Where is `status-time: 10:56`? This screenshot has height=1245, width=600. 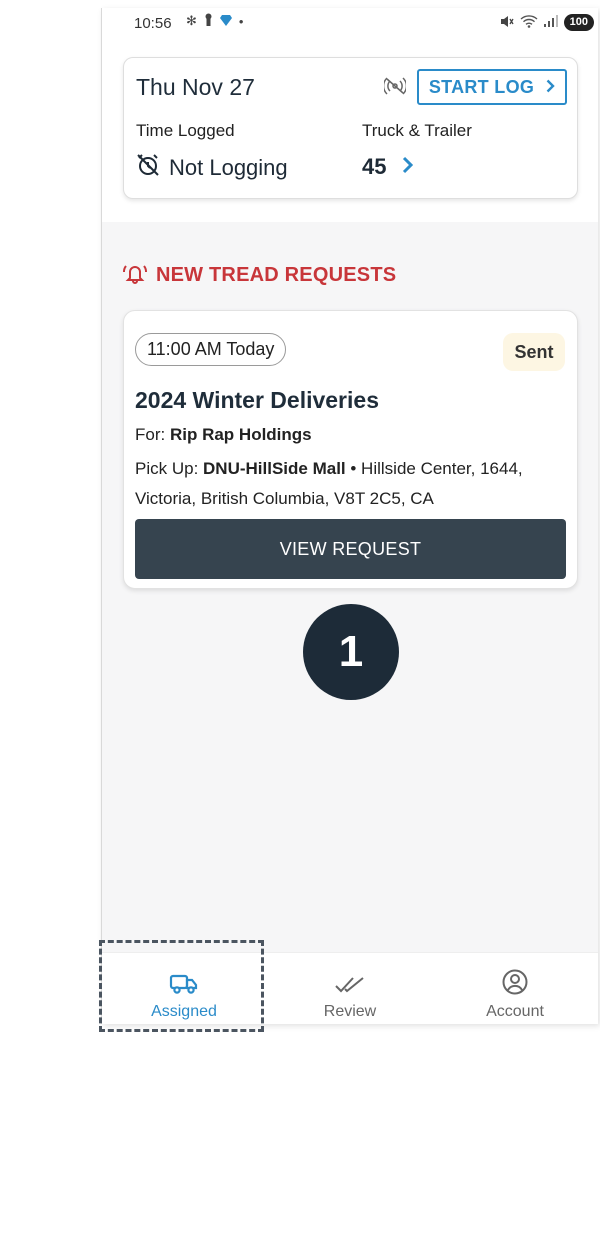
status-time: 10:56 is located at coordinates (153, 23).